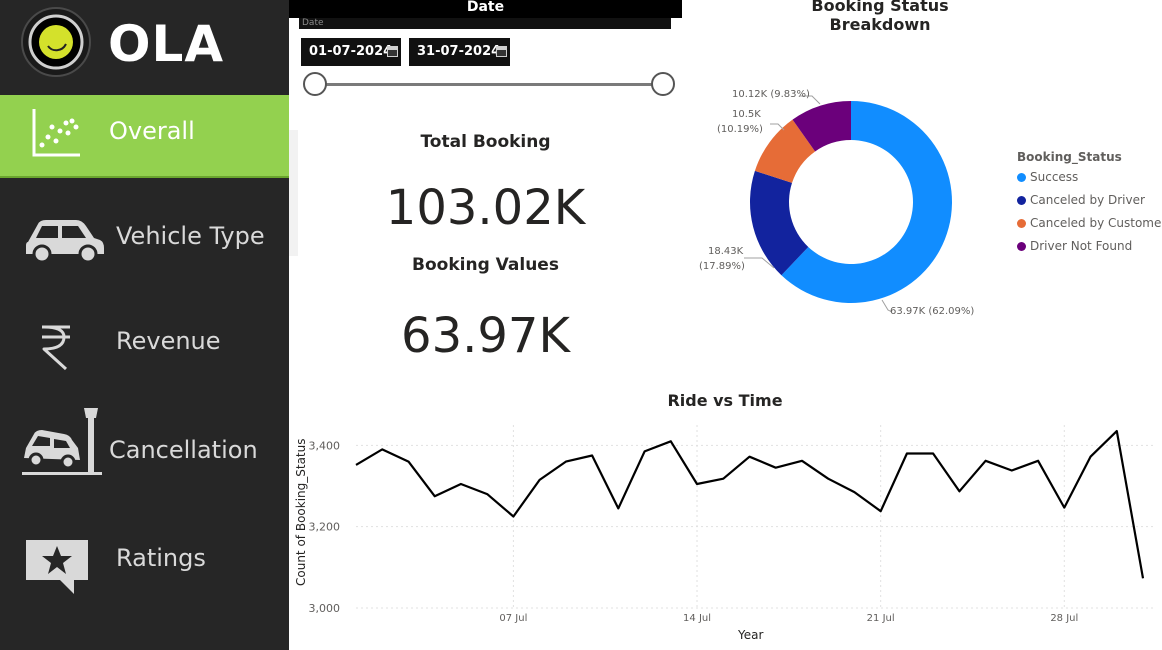 This screenshot has width=1162, height=650. What do you see at coordinates (771, 94) in the screenshot?
I see `donut-label-driver-not-found: 10.12K (9.83%)` at bounding box center [771, 94].